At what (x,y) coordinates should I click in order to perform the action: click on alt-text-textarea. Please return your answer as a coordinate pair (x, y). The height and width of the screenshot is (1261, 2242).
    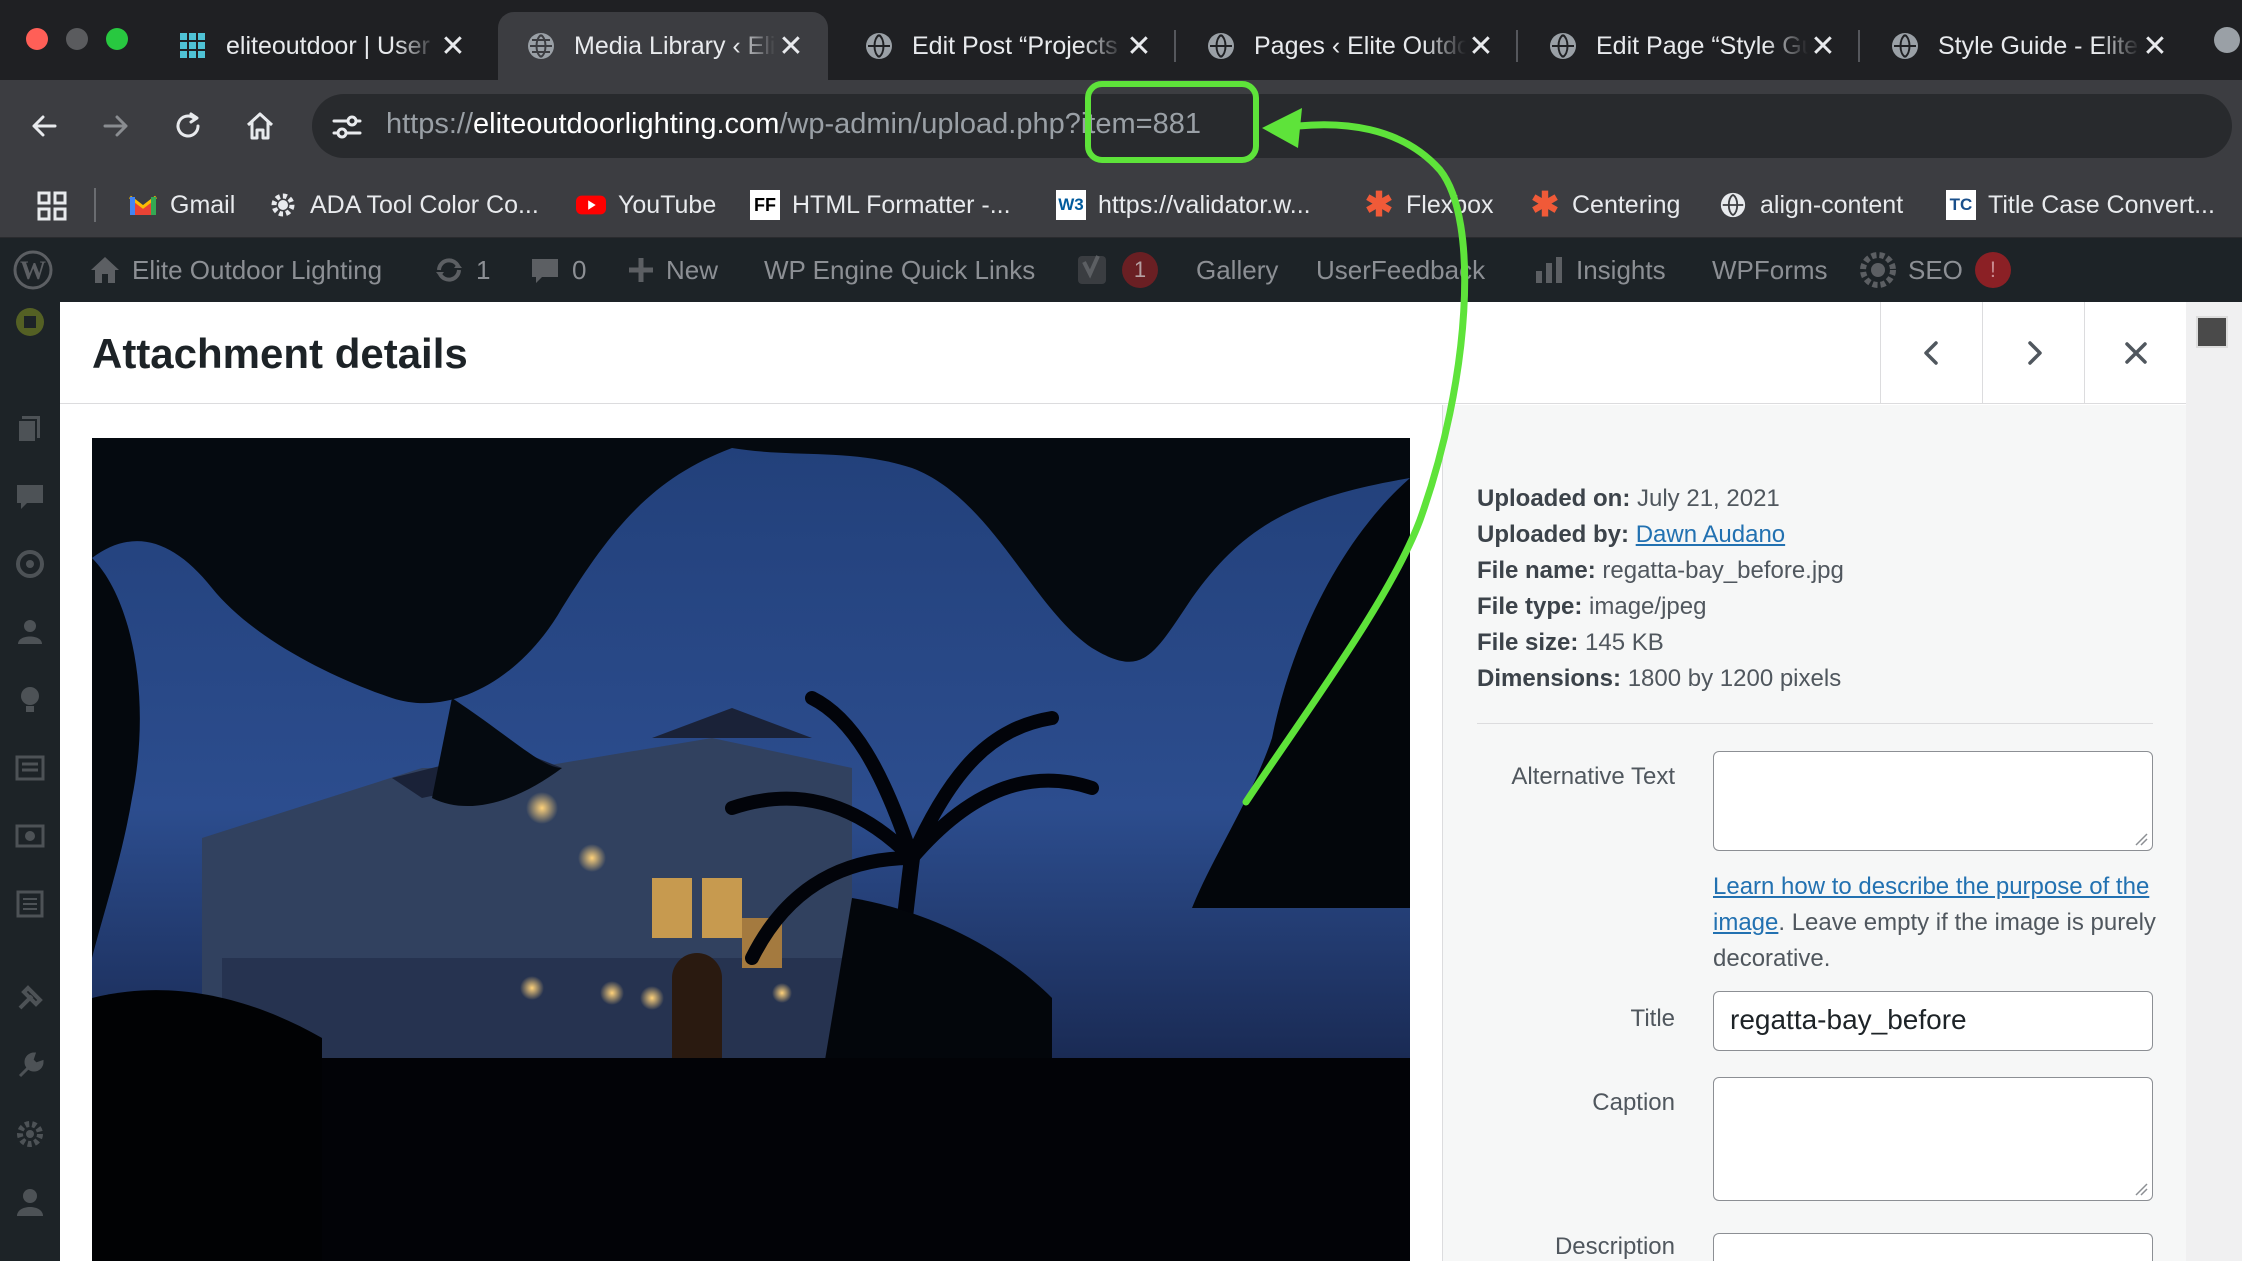
    Looking at the image, I should click on (1933, 801).